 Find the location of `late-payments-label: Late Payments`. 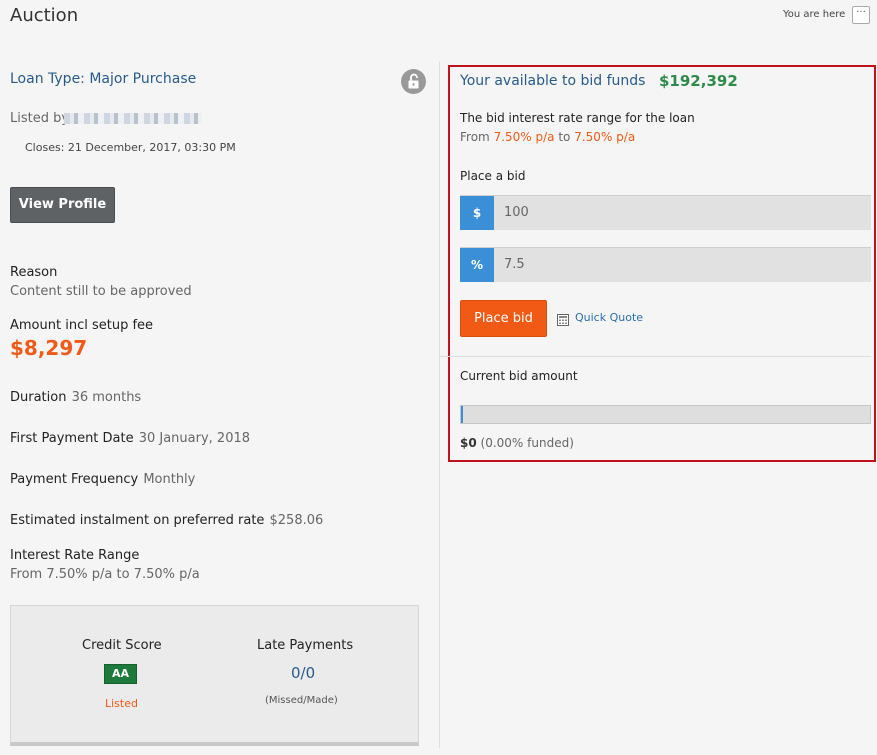

late-payments-label: Late Payments is located at coordinates (305, 645).